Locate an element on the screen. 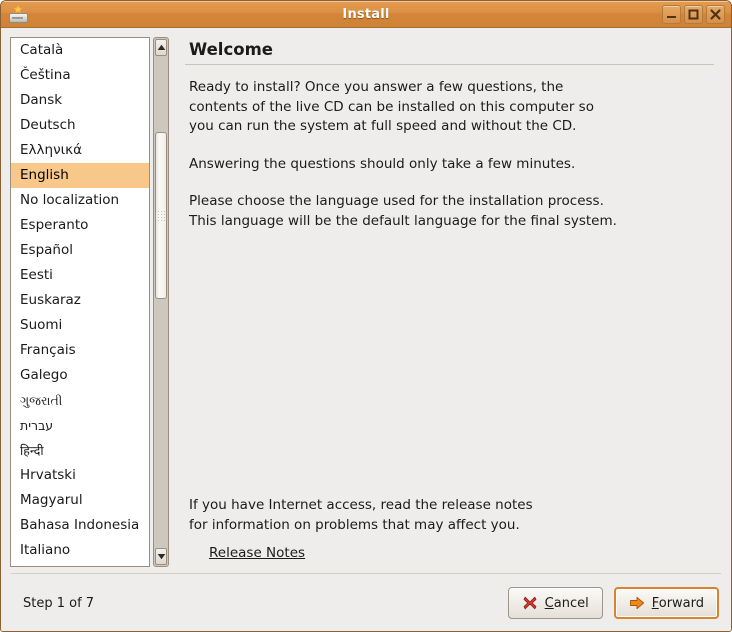  footer-buttons: Cancel Forward is located at coordinates (613, 603).